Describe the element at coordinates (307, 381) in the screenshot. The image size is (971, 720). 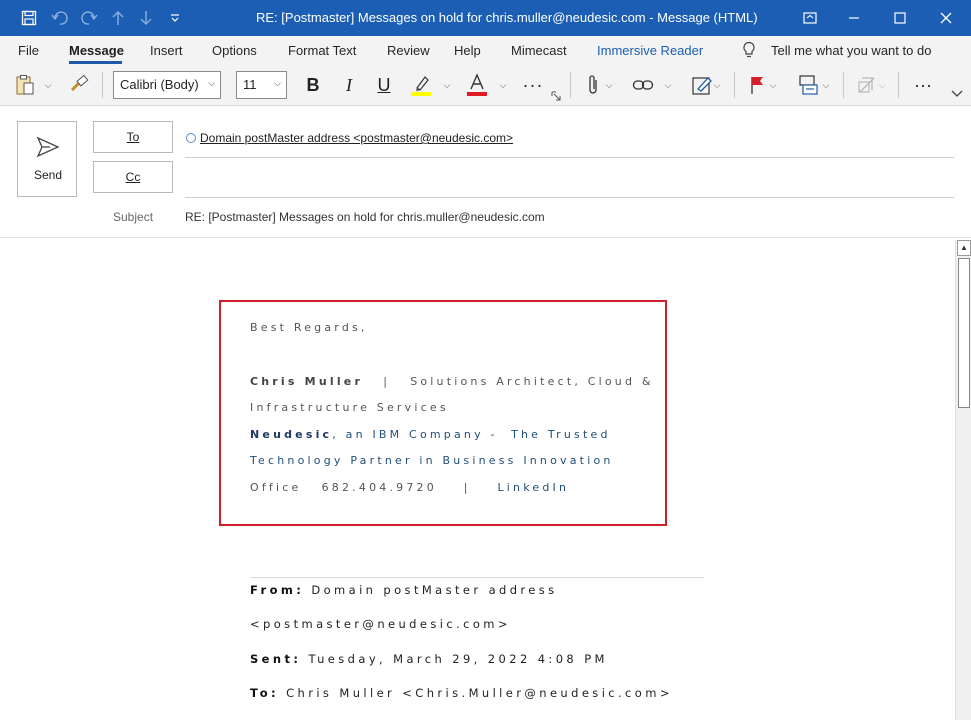
I see `signature-name: Chris Muller` at that location.